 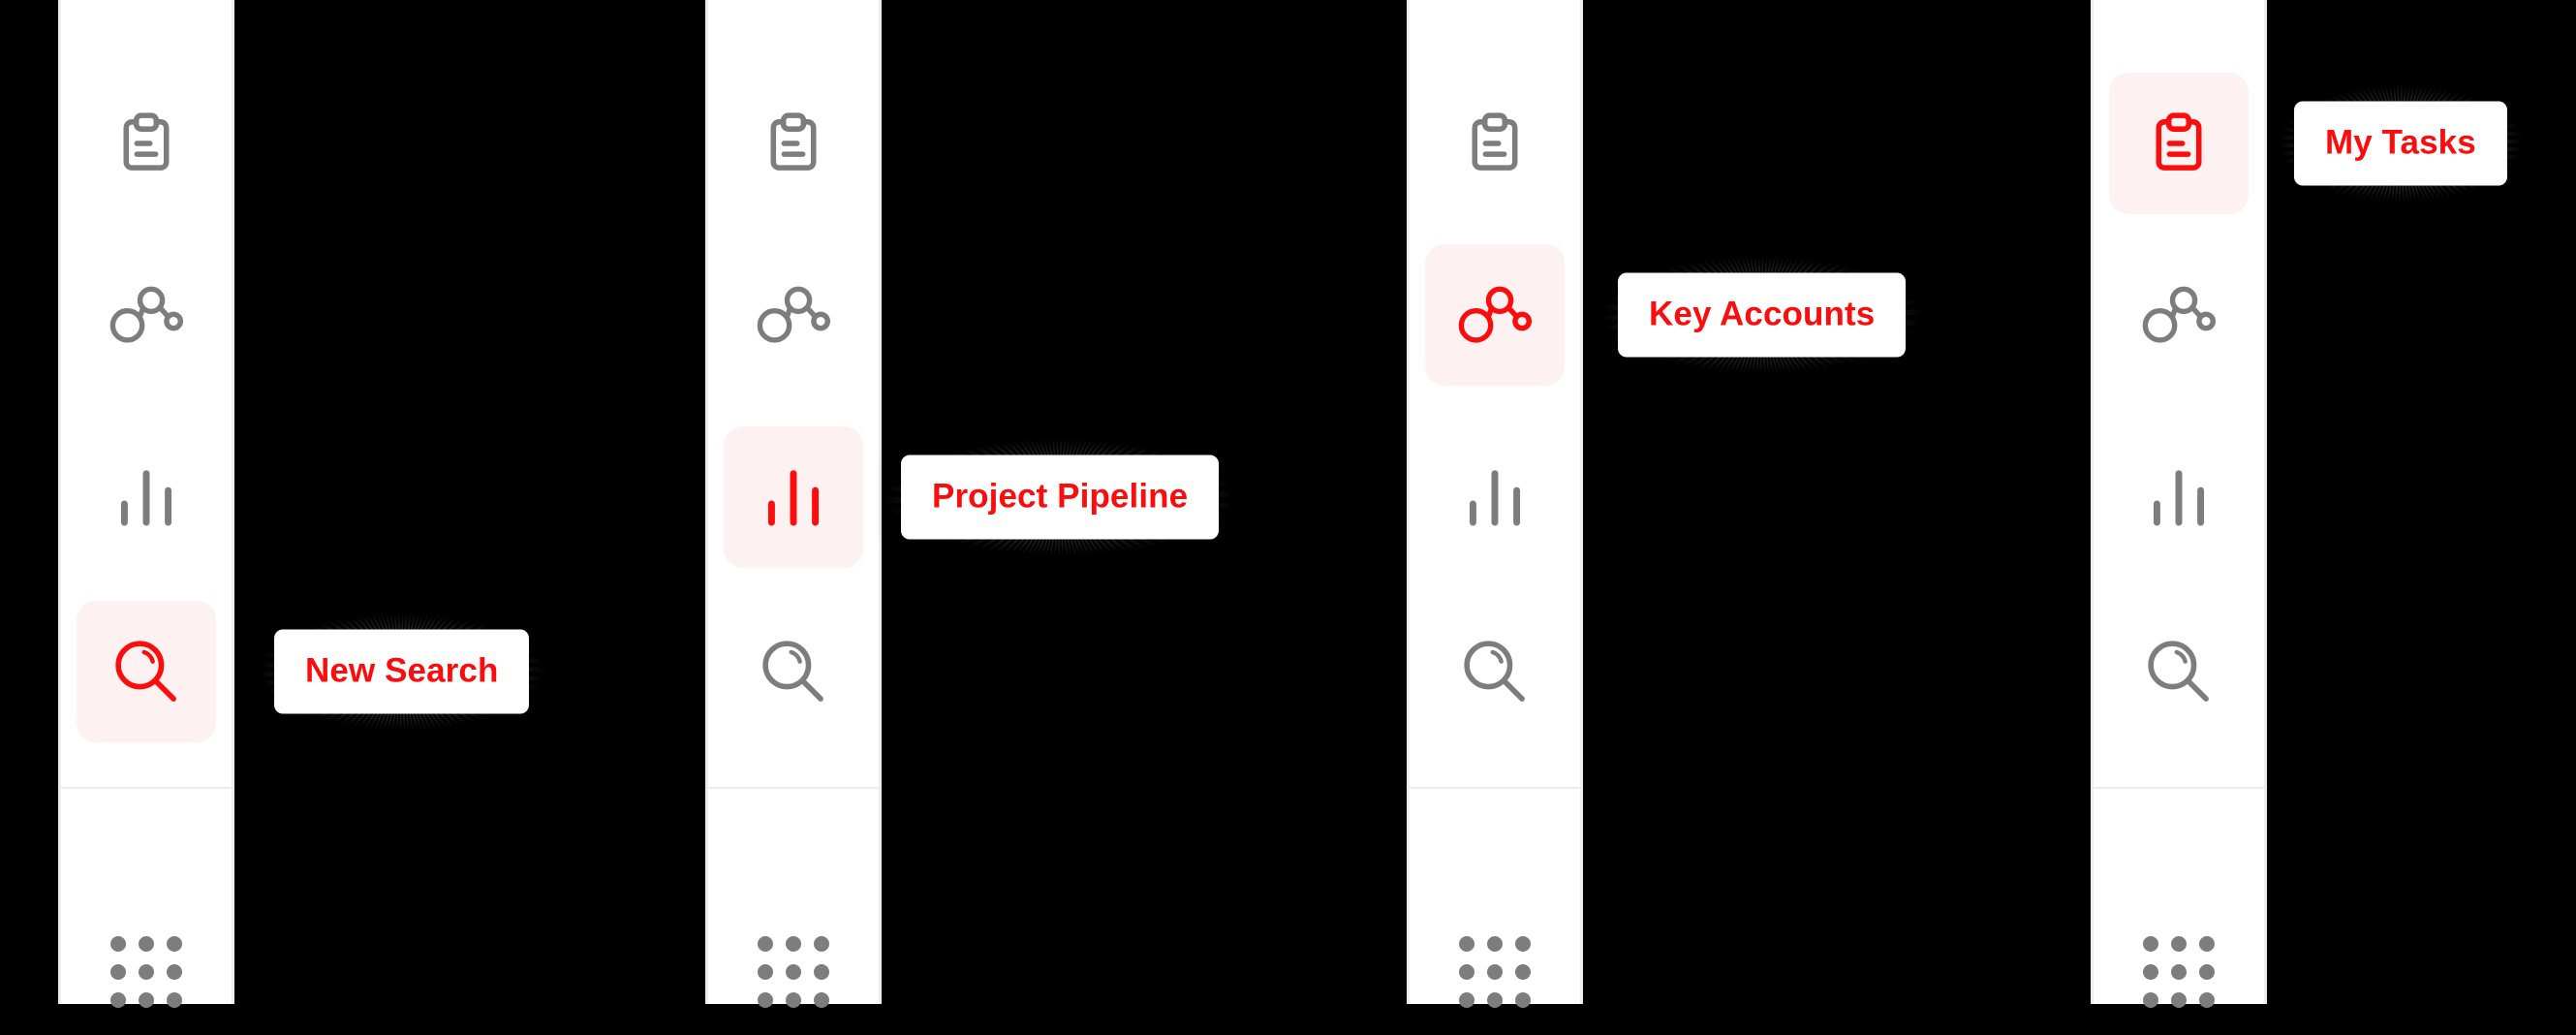 I want to click on tooltip-panel-new-search: New Search, so click(x=402, y=671).